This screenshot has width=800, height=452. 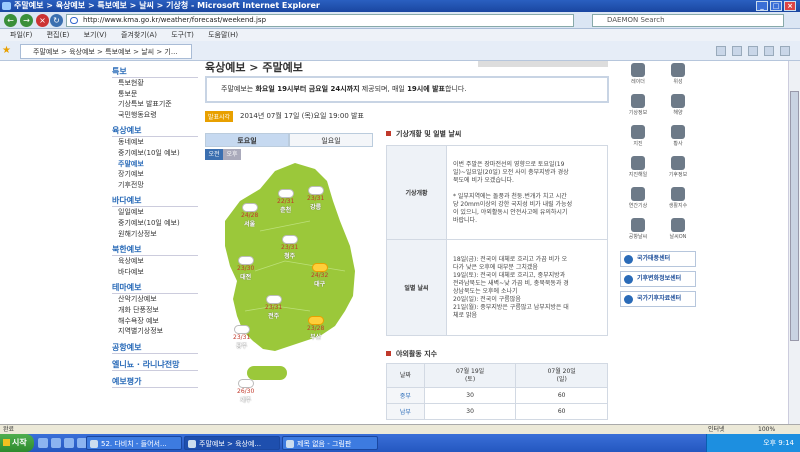 What do you see at coordinates (249, 215) in the screenshot?
I see `city-marker: 24/28 서울` at bounding box center [249, 215].